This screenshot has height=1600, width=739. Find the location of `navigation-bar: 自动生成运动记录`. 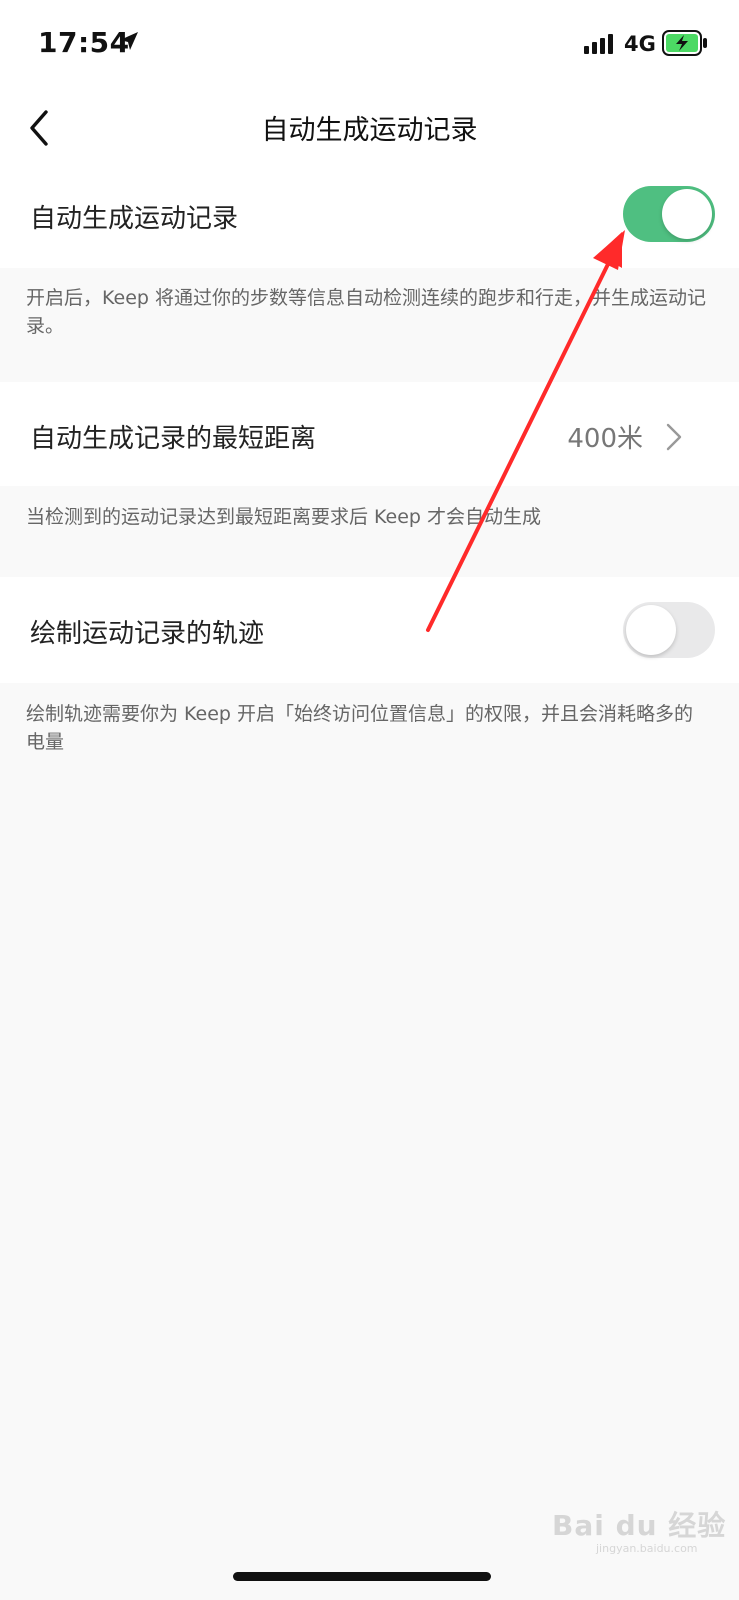

navigation-bar: 自动生成运动记录 is located at coordinates (369, 135).